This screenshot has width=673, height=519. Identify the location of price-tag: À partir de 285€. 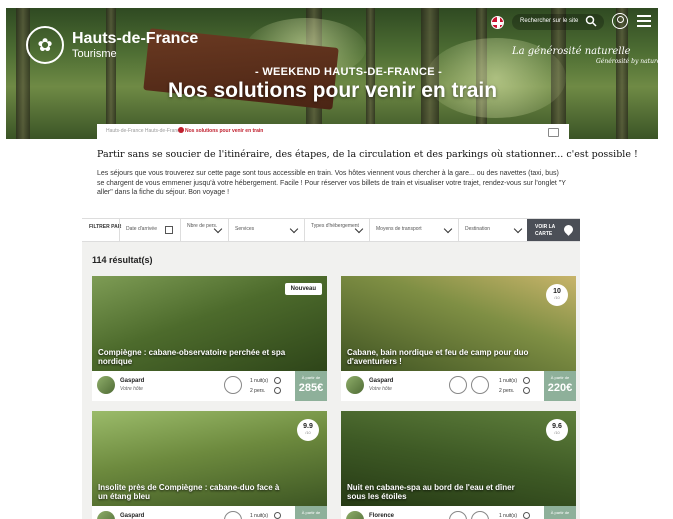
(311, 386).